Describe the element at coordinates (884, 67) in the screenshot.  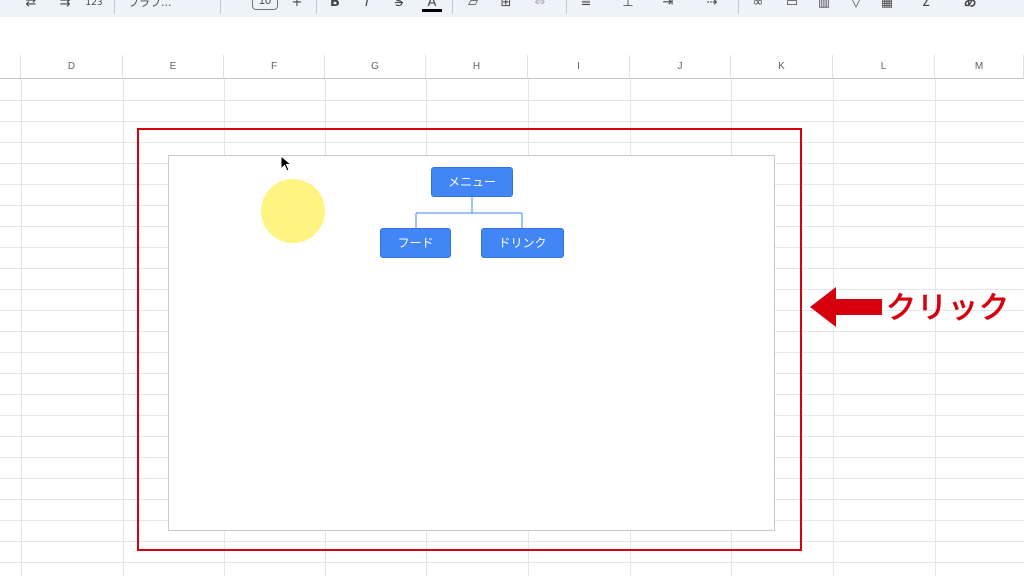
I see `column-header-l: L` at that location.